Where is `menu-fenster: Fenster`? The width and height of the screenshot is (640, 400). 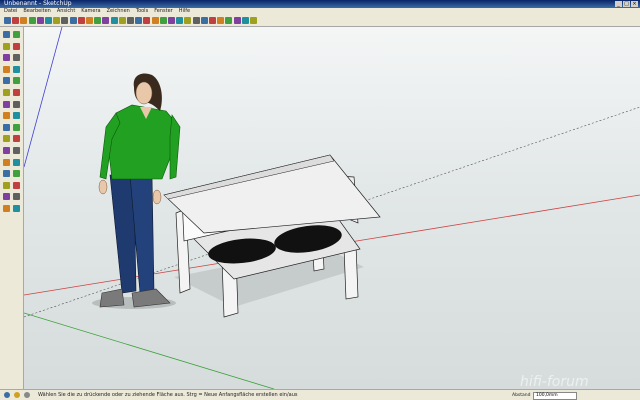 menu-fenster: Fenster is located at coordinates (163, 11).